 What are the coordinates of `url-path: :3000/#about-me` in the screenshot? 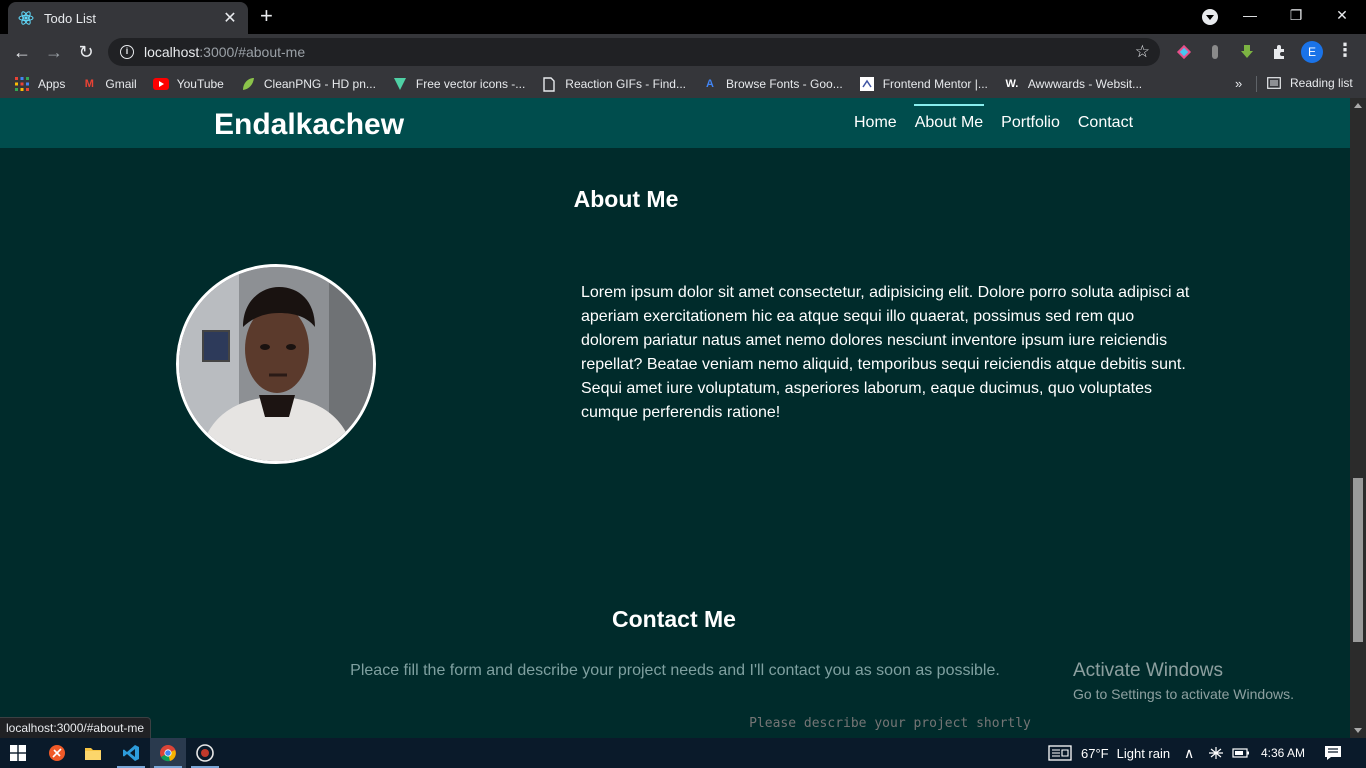 It's located at (252, 52).